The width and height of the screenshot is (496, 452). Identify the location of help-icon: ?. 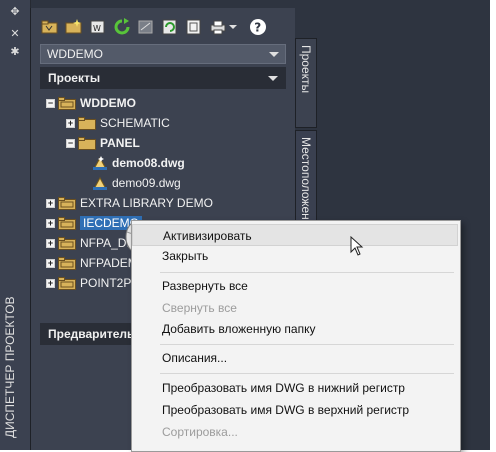
(258, 27).